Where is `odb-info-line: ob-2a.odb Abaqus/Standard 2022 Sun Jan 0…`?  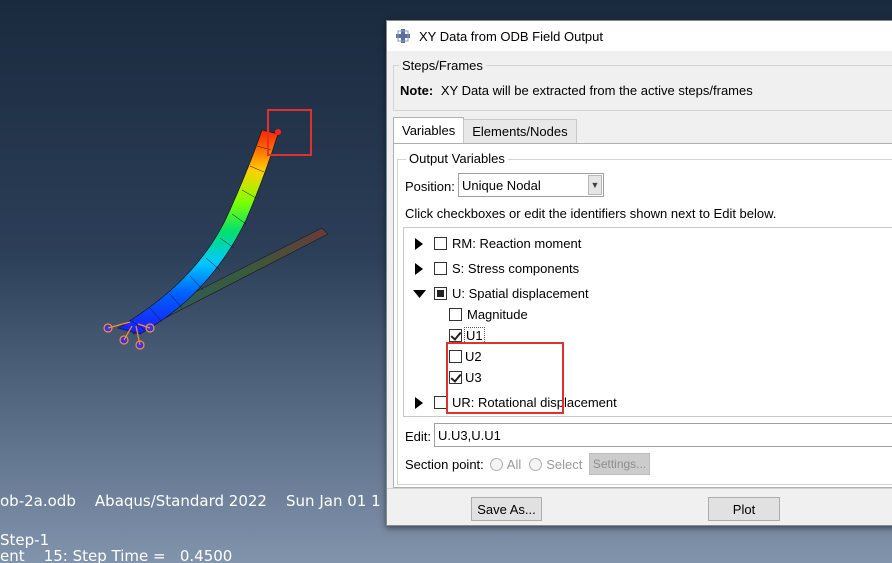
odb-info-line: ob-2a.odb Abaqus/Standard 2022 Sun Jan 0… is located at coordinates (190, 501).